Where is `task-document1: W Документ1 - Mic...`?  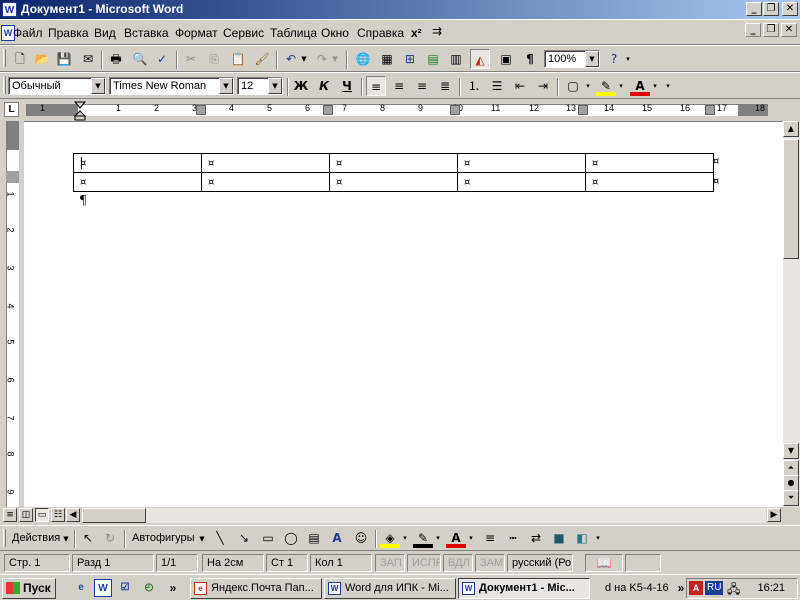 task-document1: W Документ1 - Mic... is located at coordinates (524, 588).